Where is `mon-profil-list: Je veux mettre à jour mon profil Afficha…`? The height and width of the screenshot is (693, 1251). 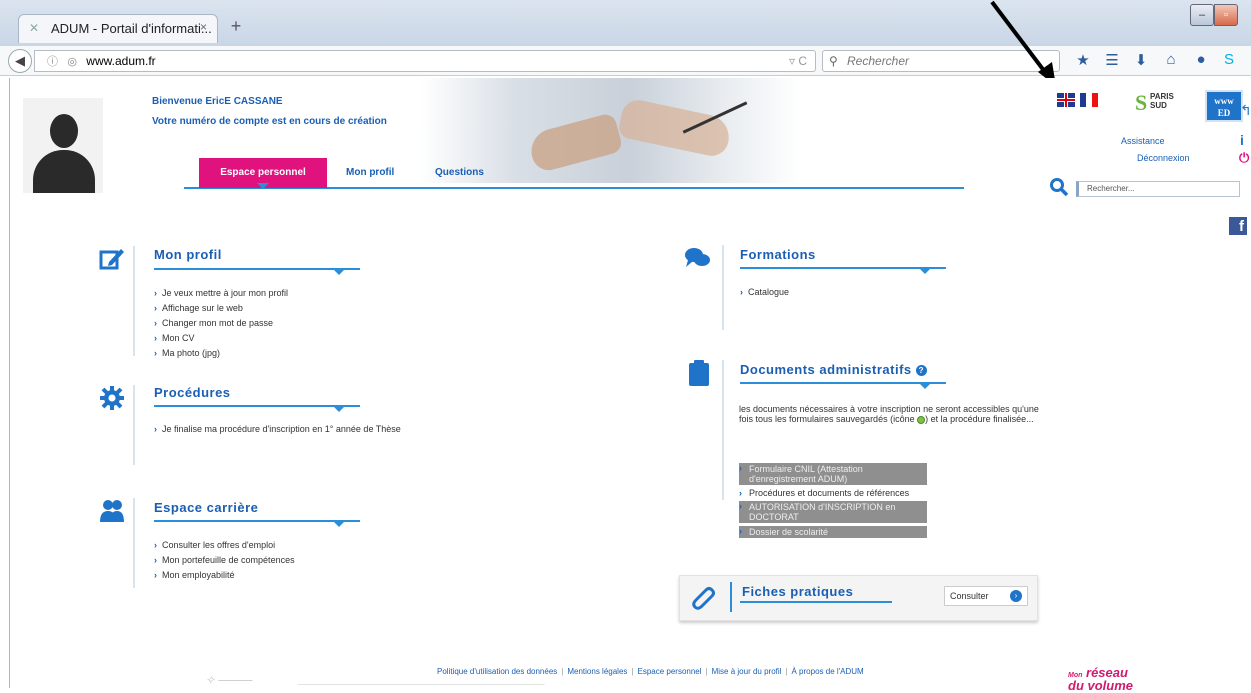
mon-profil-list: Je veux mettre à jour mon profil Afficha… is located at coordinates (221, 323).